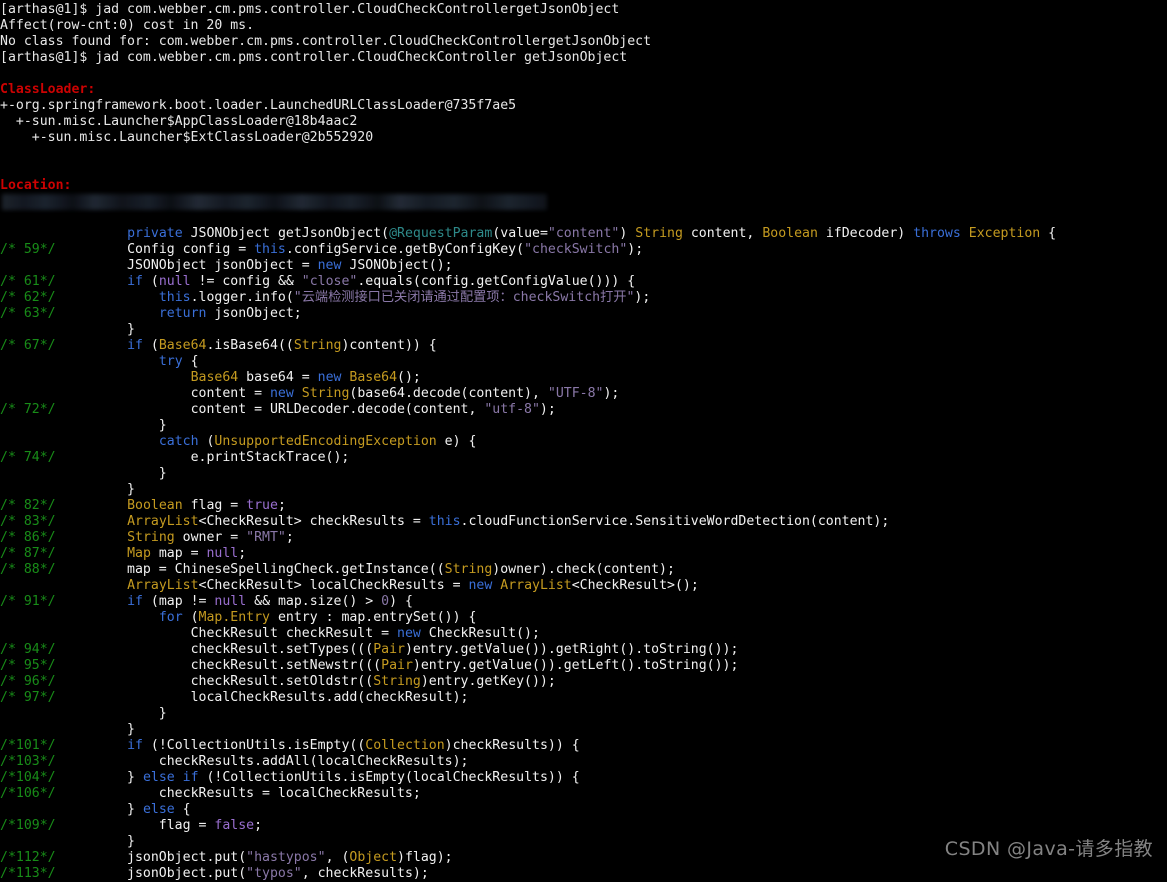 The width and height of the screenshot is (1167, 882). What do you see at coordinates (385, 601) in the screenshot?
I see `code-token: 0` at bounding box center [385, 601].